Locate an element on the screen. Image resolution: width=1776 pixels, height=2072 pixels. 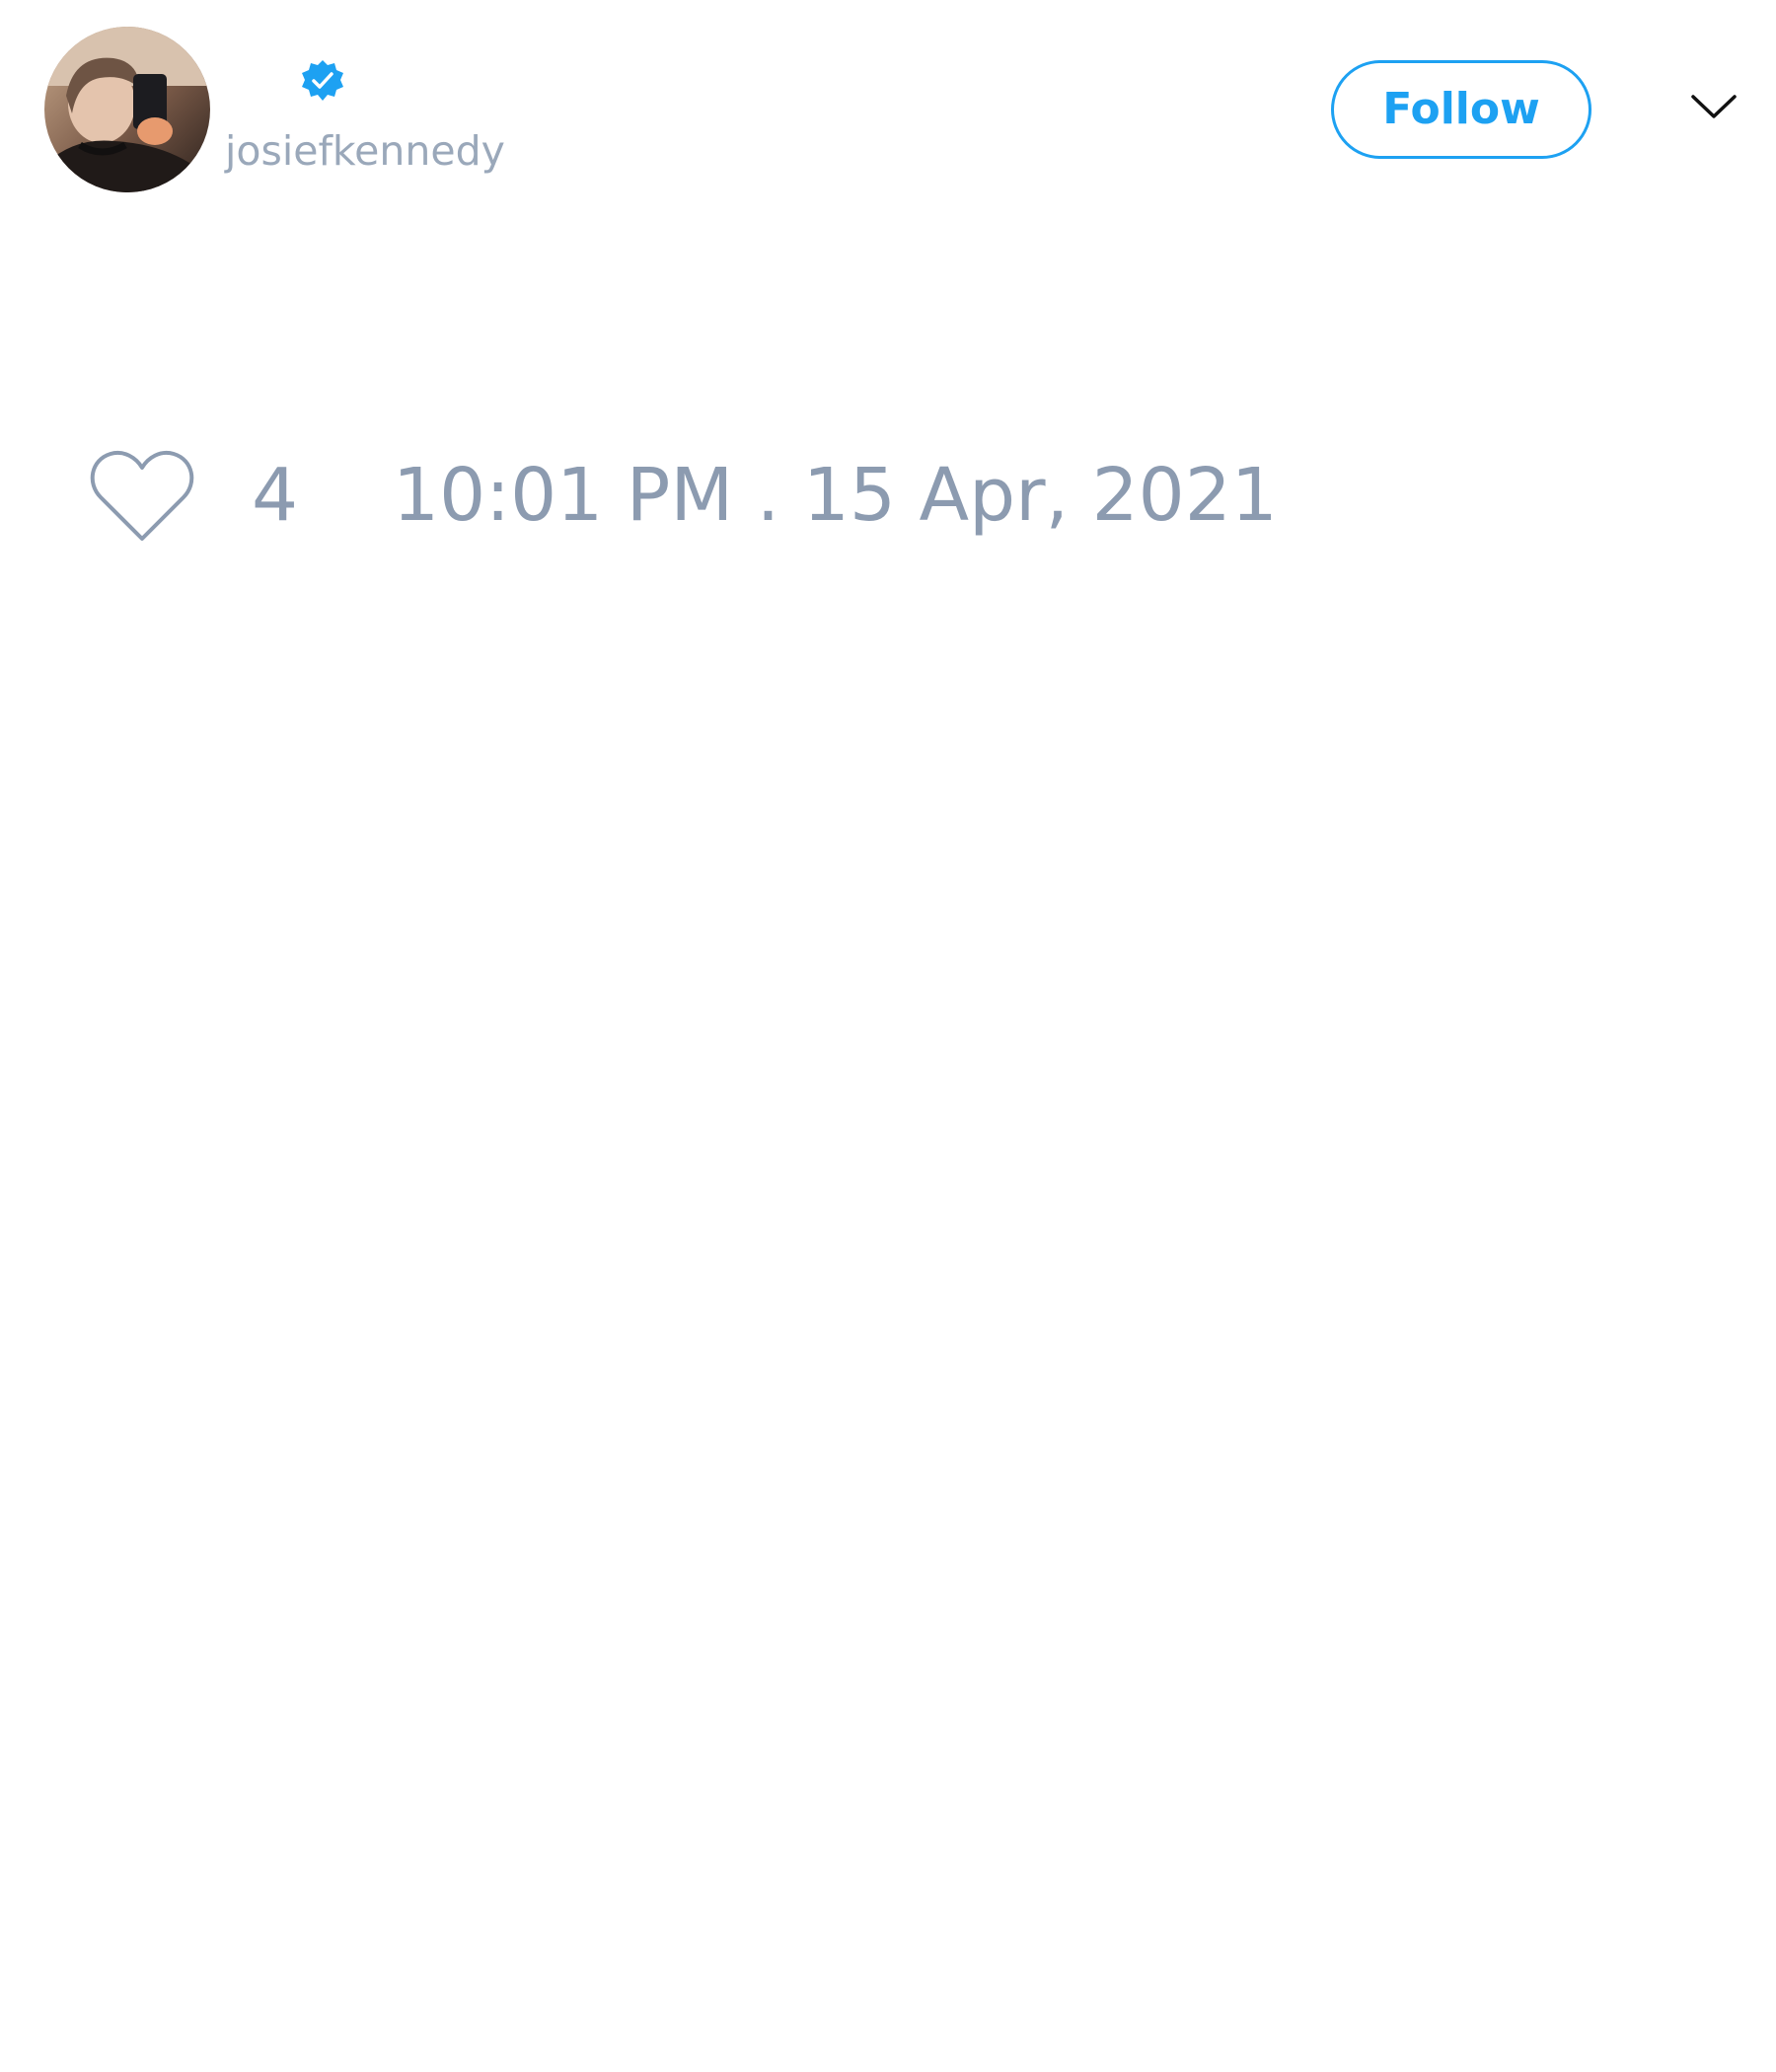
verified-check-icon is located at coordinates (322, 81).